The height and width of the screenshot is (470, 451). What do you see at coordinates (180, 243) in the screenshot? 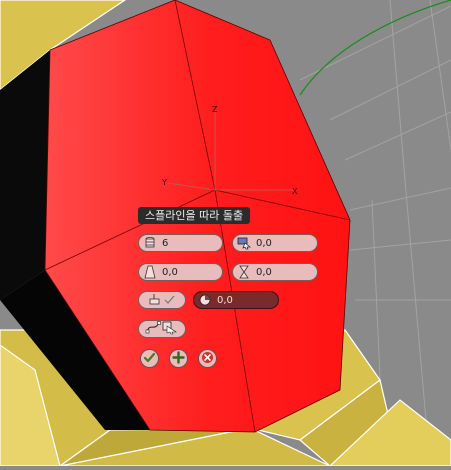
I see `segments-spinner: 6` at bounding box center [180, 243].